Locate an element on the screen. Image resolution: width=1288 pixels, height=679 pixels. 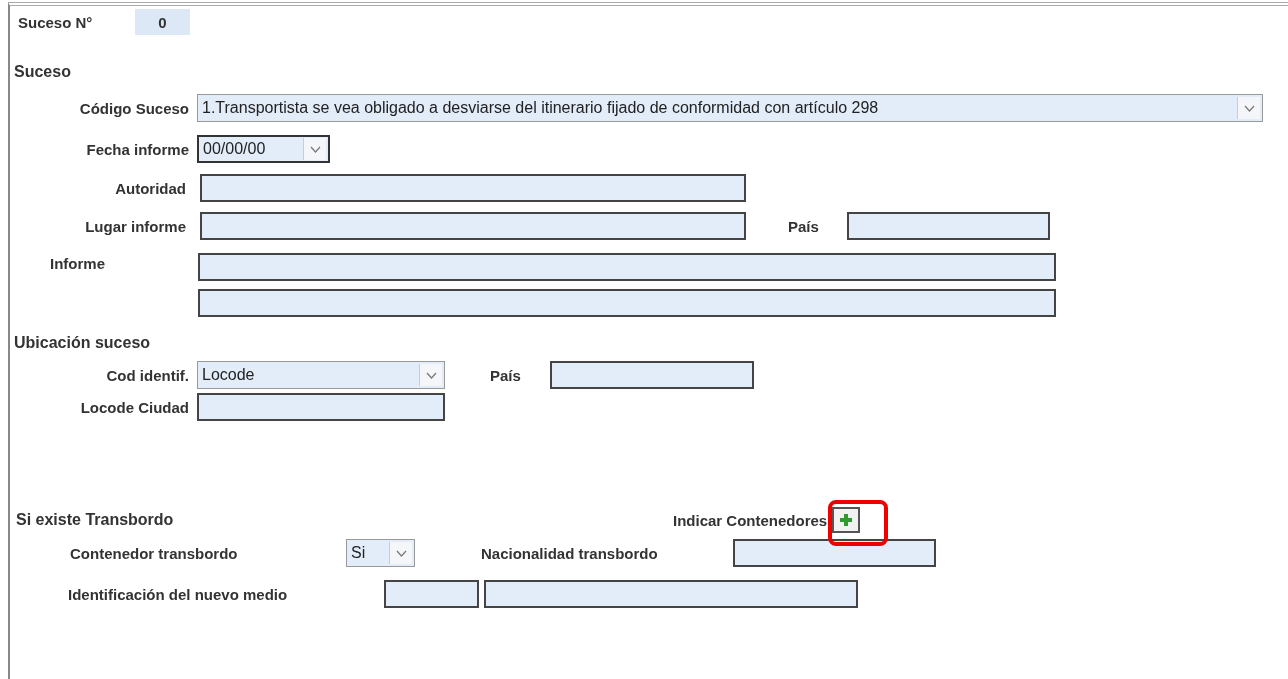
field-label: Identificación del nuevo medio is located at coordinates (178, 594).